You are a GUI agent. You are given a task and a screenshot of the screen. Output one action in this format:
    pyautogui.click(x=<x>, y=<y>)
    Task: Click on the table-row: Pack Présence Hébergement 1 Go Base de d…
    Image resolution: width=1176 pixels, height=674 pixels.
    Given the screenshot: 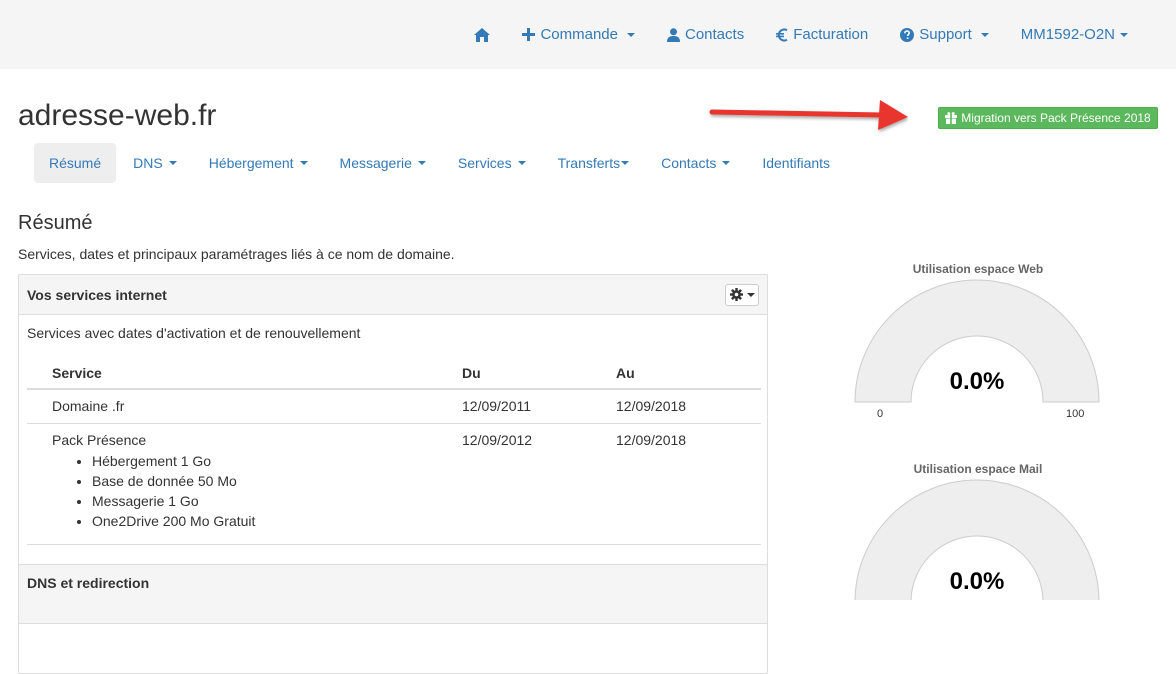 What is the action you would take?
    pyautogui.click(x=394, y=484)
    